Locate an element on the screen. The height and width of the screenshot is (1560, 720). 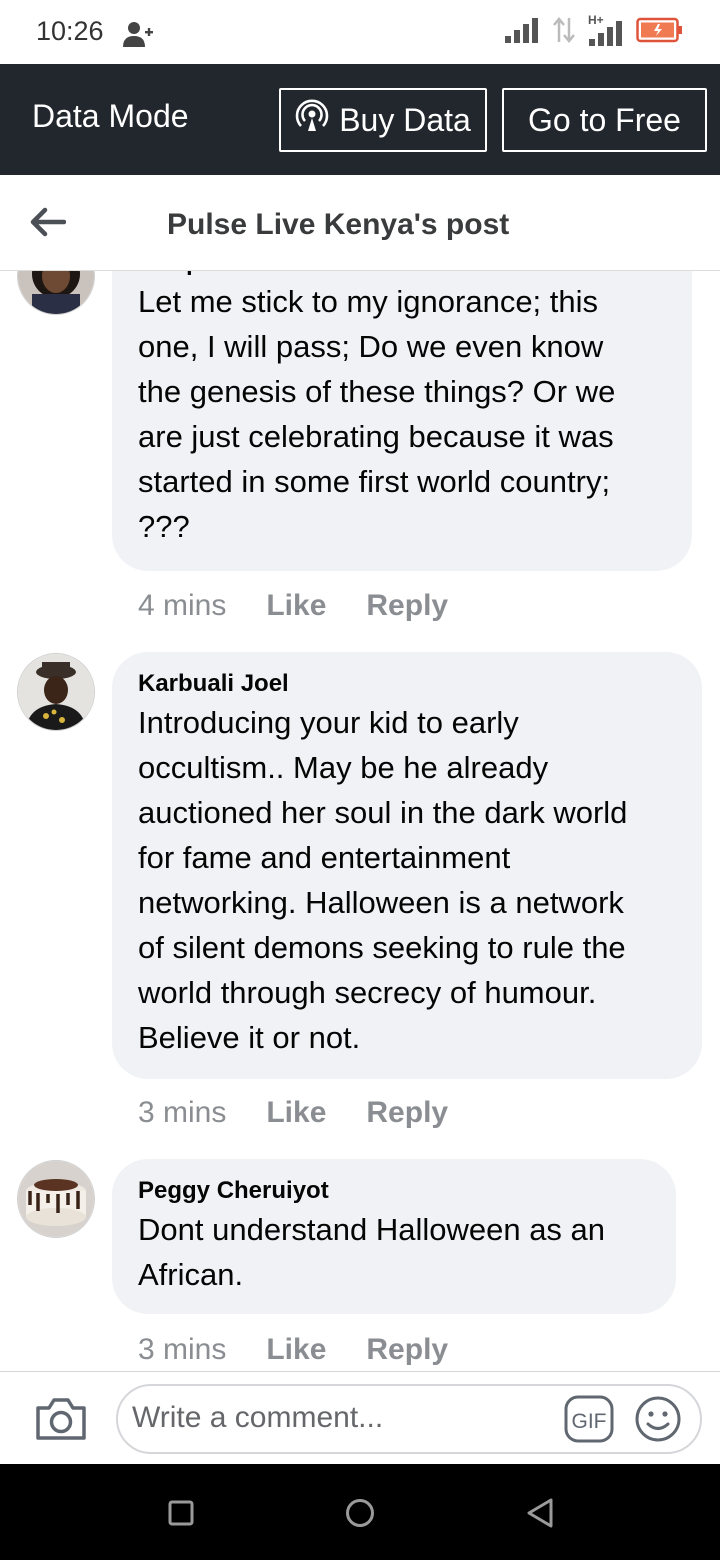
buy-data-button: Buy Data is located at coordinates (383, 120).